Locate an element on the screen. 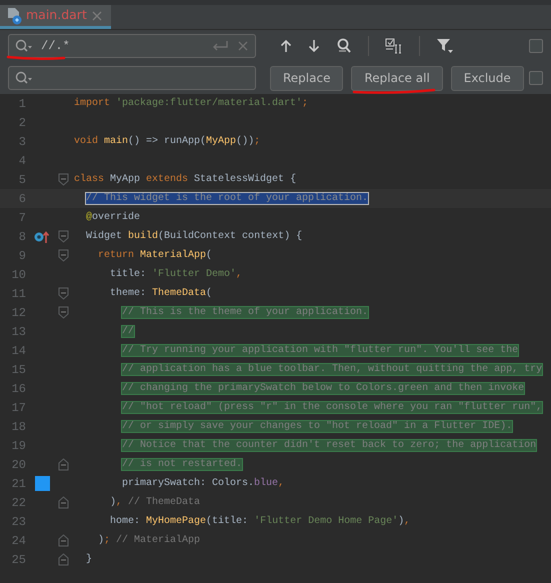  line-number: 1 is located at coordinates (22, 104).